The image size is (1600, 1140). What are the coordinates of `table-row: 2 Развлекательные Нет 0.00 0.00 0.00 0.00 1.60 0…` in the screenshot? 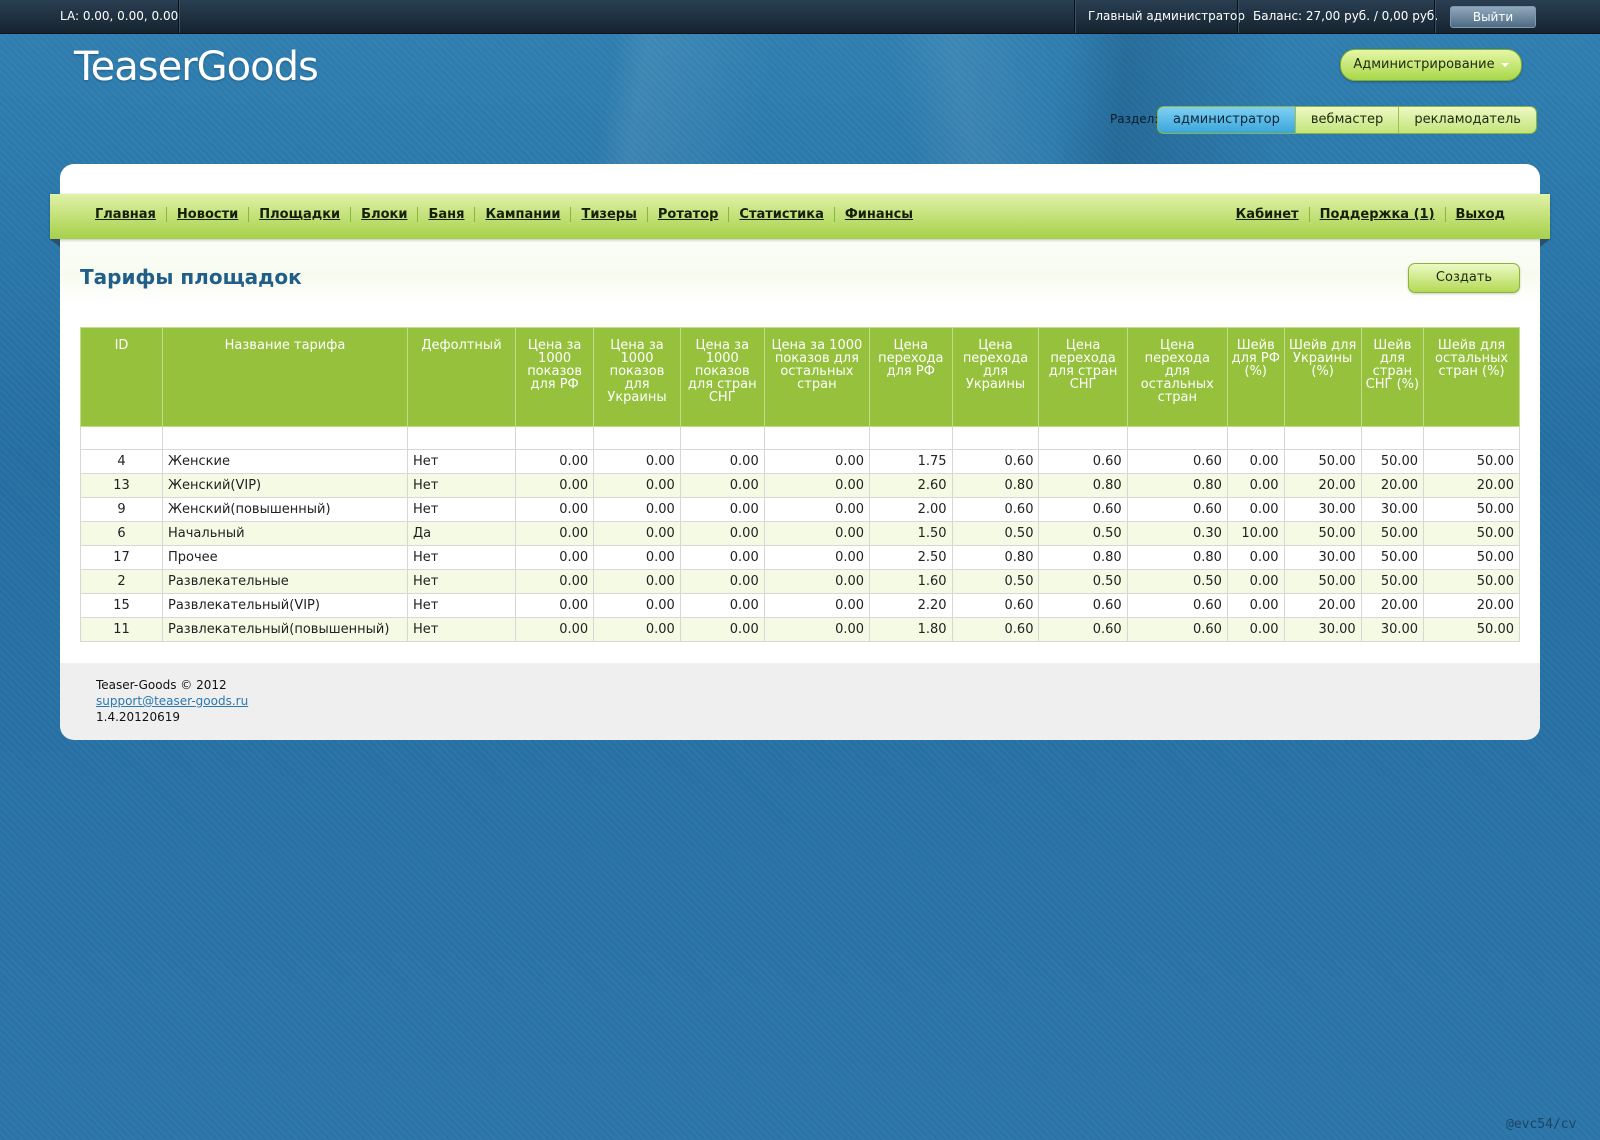 It's located at (800, 581).